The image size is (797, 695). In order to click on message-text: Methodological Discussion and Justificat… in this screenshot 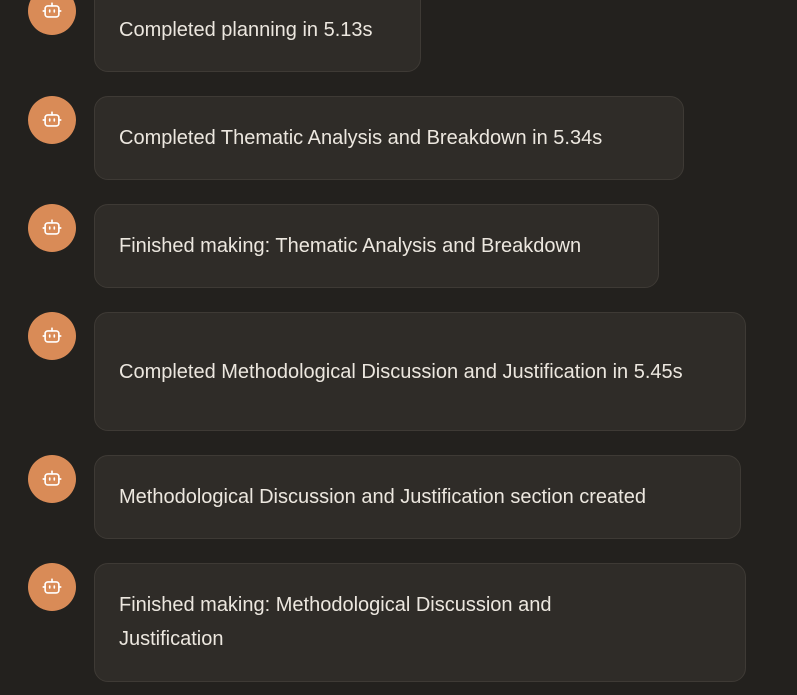, I will do `click(382, 497)`.